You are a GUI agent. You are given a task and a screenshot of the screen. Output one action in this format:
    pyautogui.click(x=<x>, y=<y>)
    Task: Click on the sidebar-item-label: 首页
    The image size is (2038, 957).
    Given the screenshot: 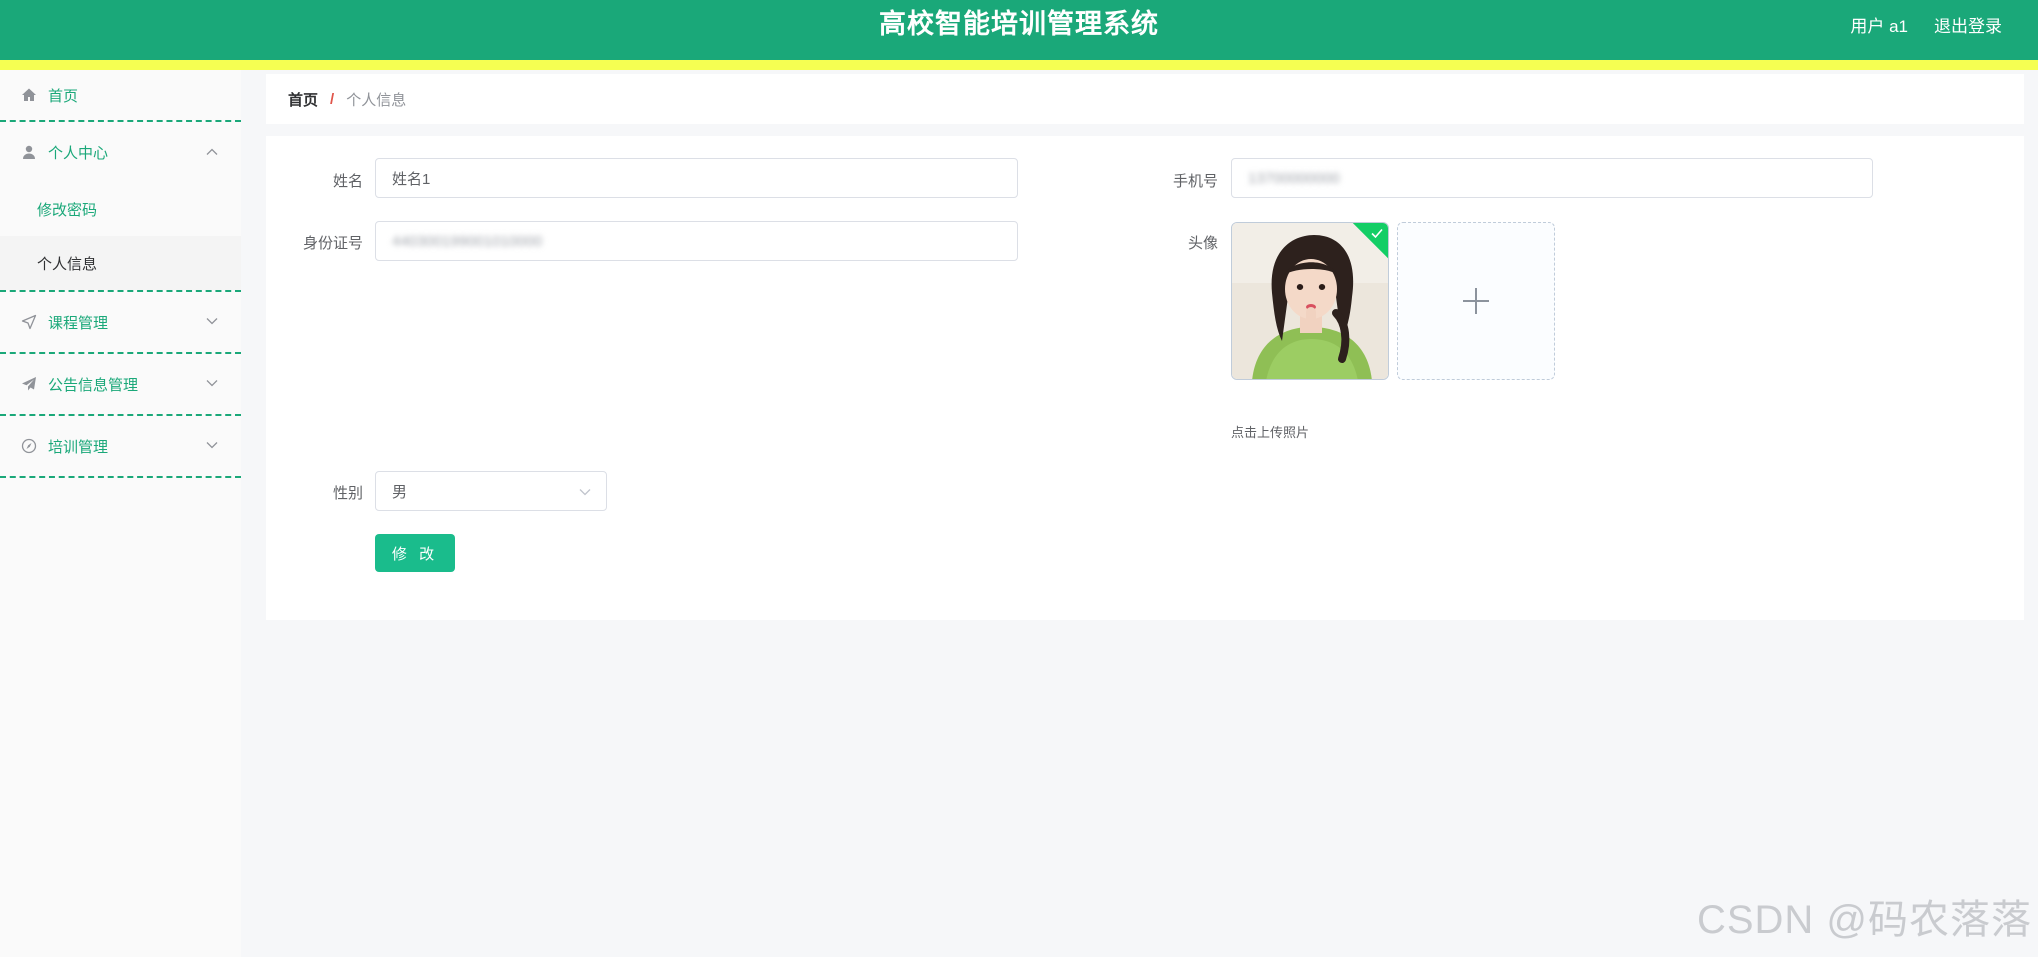 What is the action you would take?
    pyautogui.click(x=63, y=96)
    